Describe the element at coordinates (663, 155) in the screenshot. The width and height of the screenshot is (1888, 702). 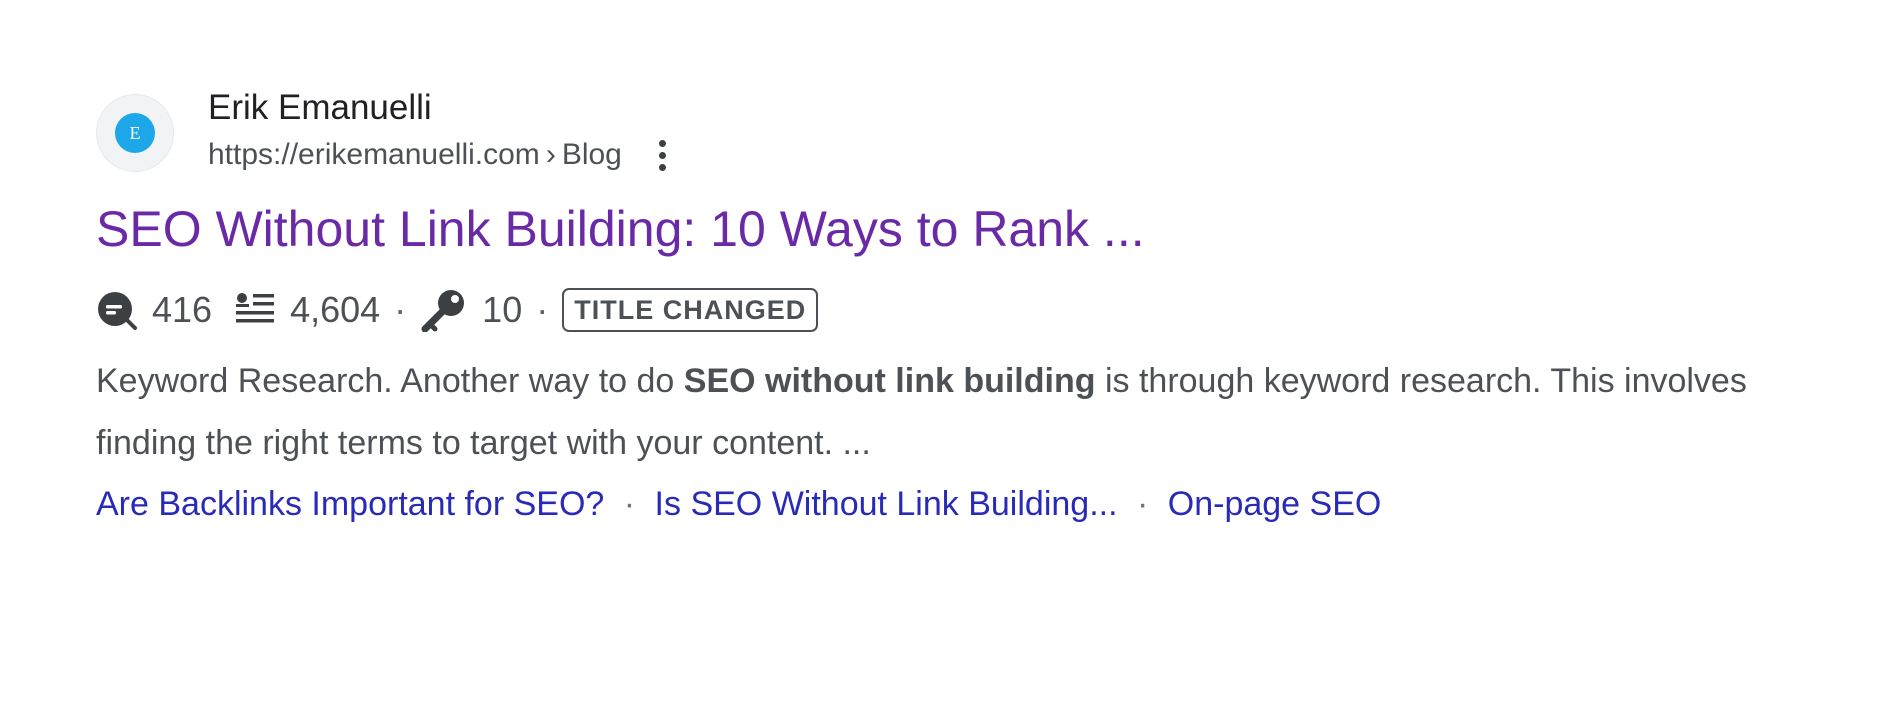
I see `more-vert-icon` at that location.